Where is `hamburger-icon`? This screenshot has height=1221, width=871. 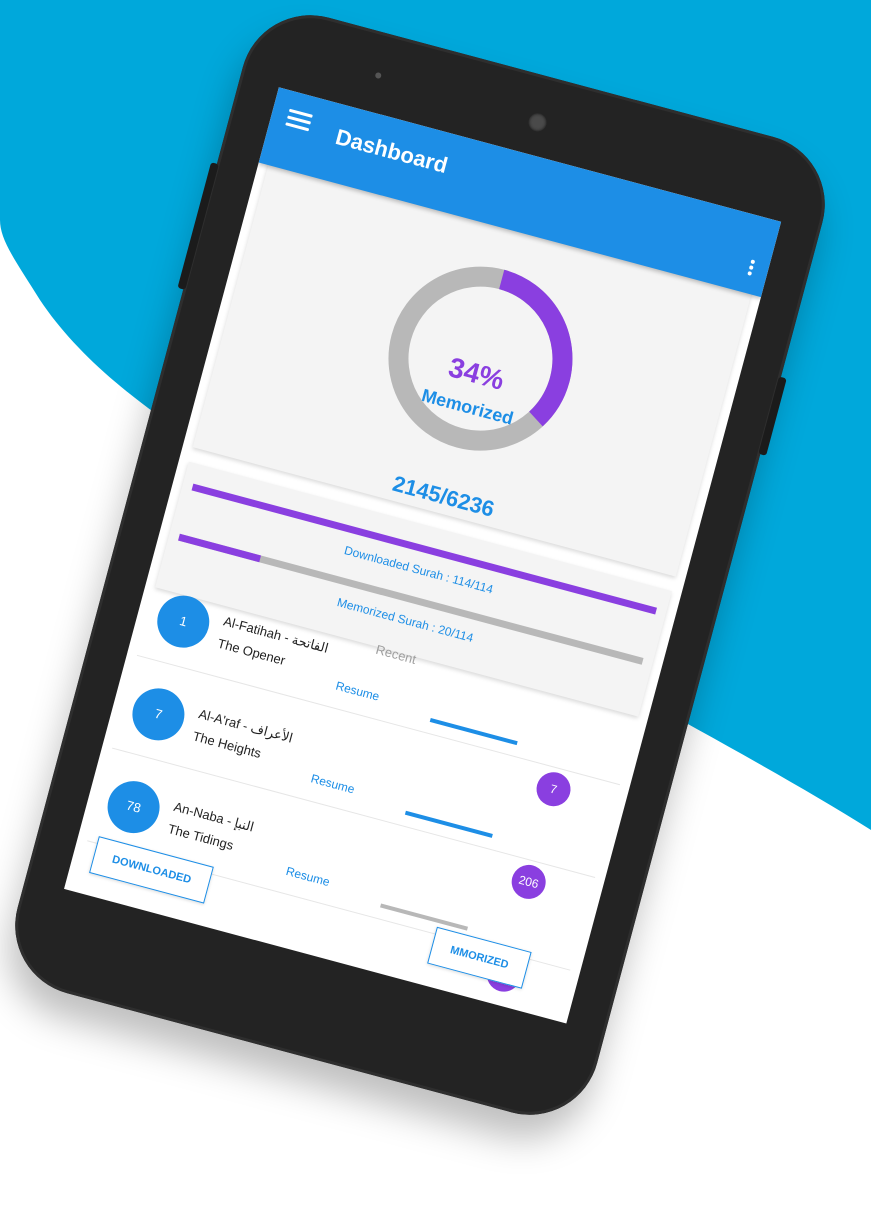
hamburger-icon is located at coordinates (299, 120).